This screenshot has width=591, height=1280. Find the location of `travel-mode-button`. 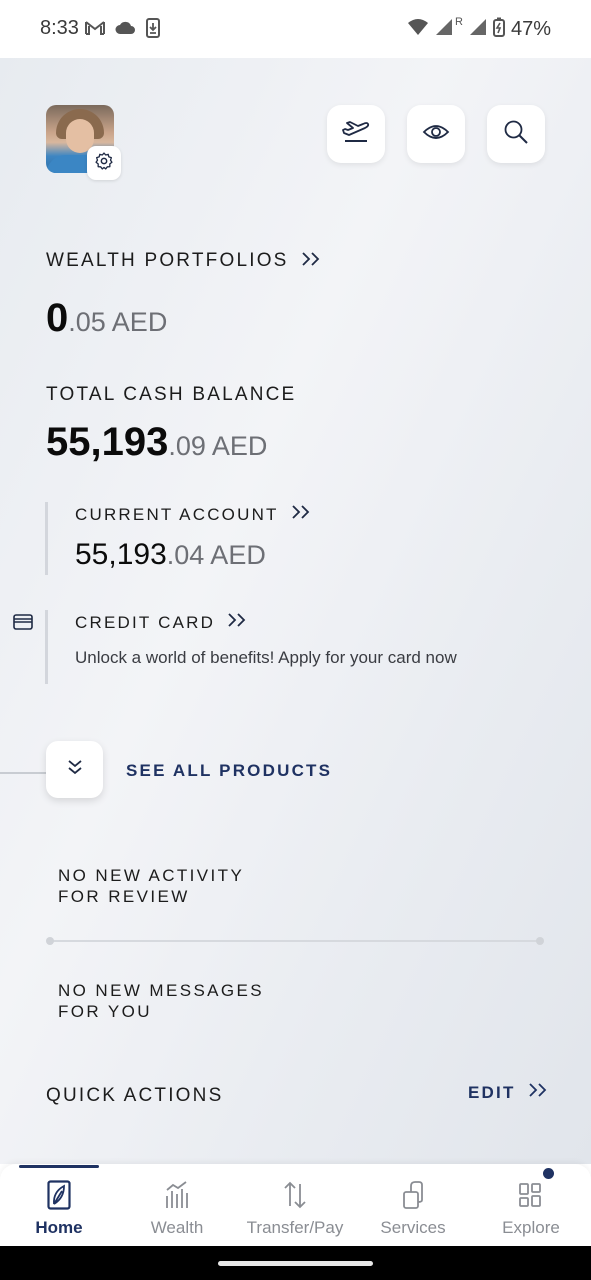

travel-mode-button is located at coordinates (356, 134).